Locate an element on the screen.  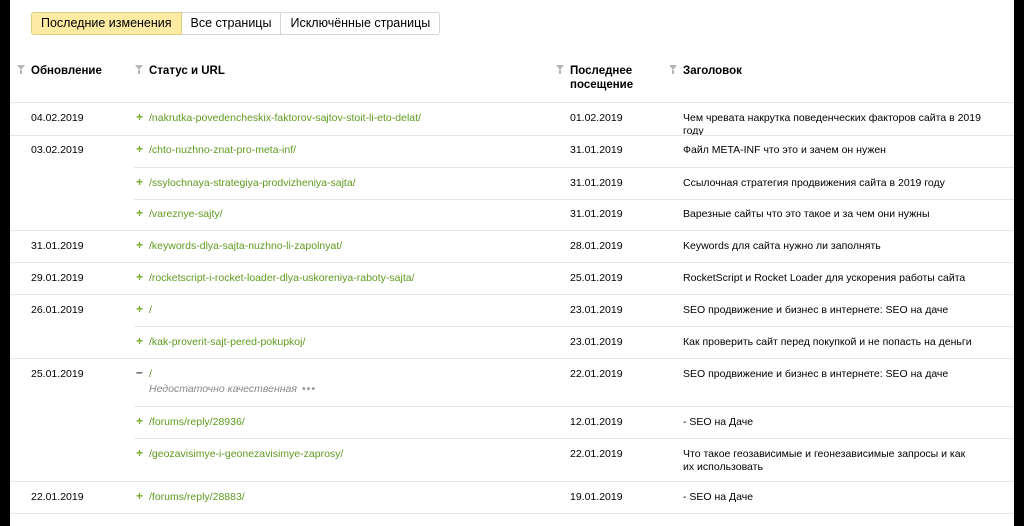
tab-excluded-pages: Исключённые страницы is located at coordinates (360, 23).